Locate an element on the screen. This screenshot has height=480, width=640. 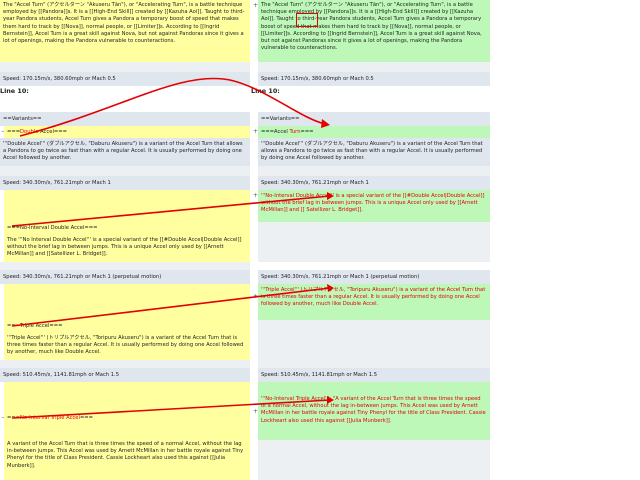
left-double-word-highlight: Double is located at coordinates (29, 132).